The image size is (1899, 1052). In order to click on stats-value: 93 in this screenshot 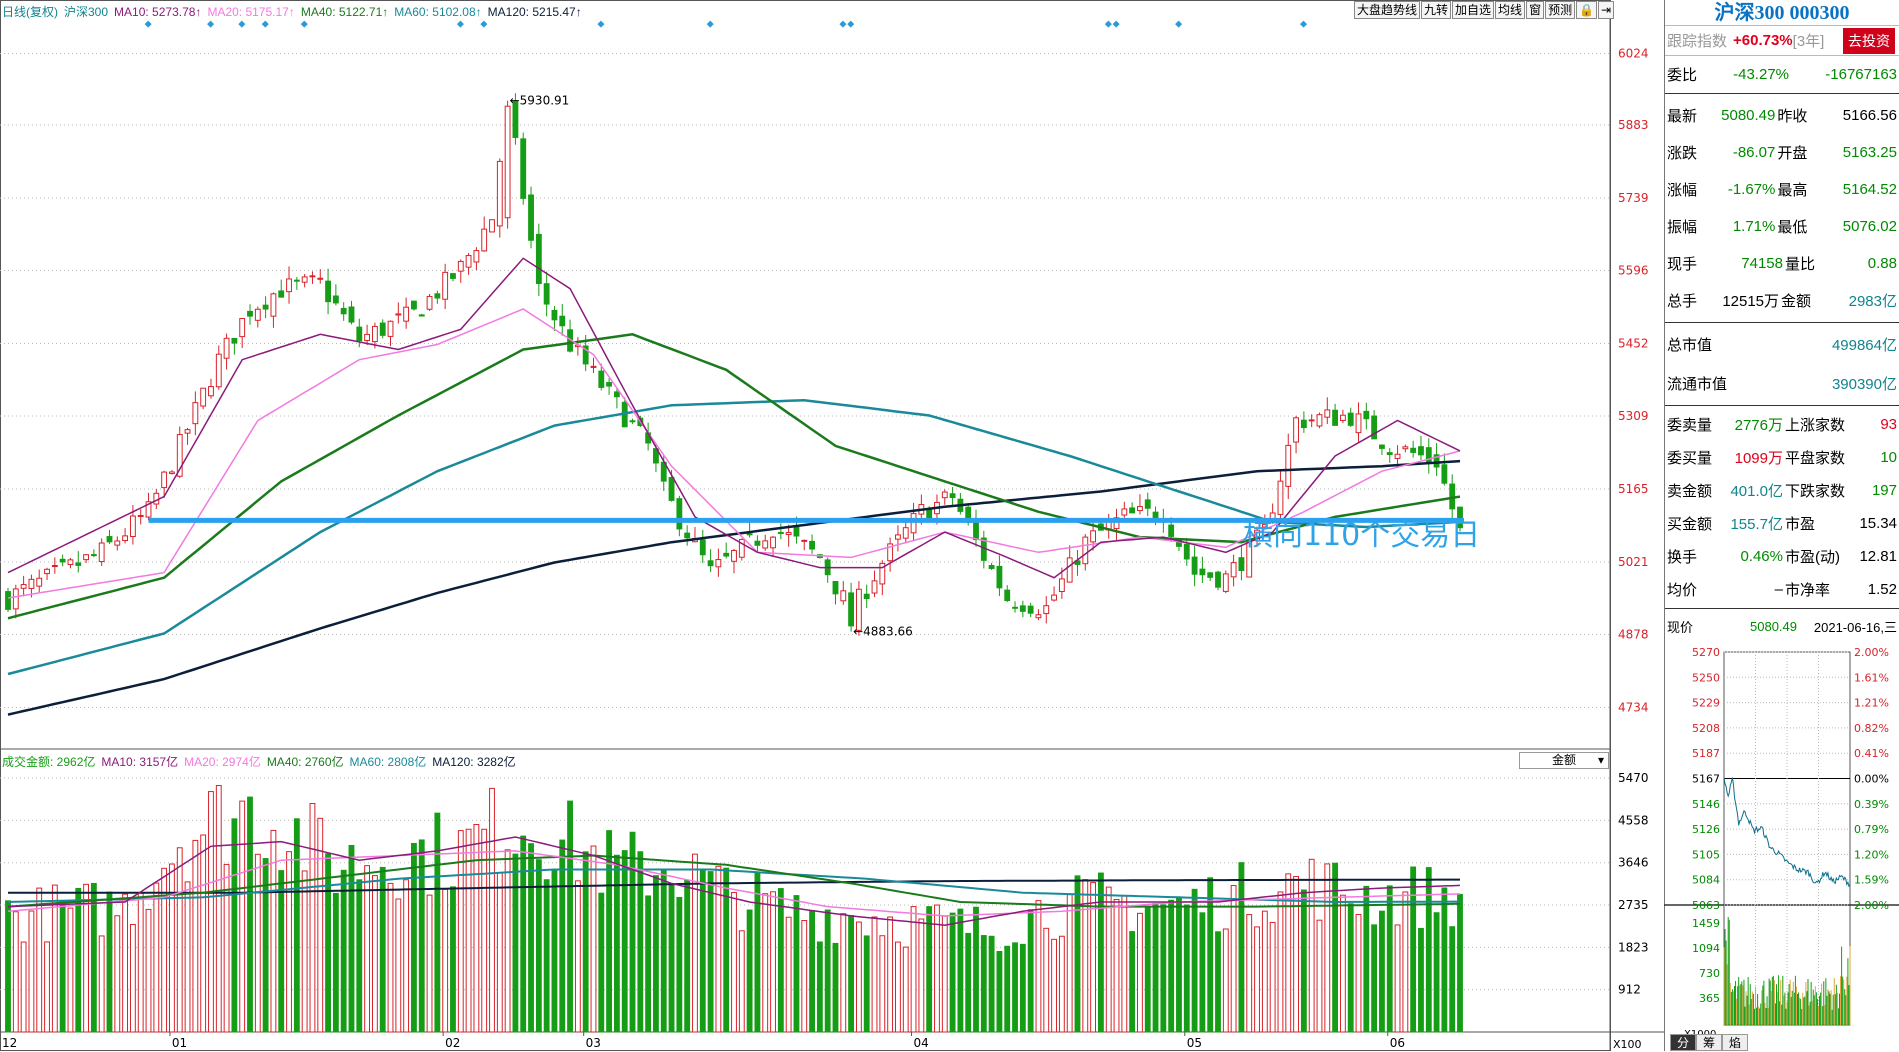, I will do `click(1888, 424)`.